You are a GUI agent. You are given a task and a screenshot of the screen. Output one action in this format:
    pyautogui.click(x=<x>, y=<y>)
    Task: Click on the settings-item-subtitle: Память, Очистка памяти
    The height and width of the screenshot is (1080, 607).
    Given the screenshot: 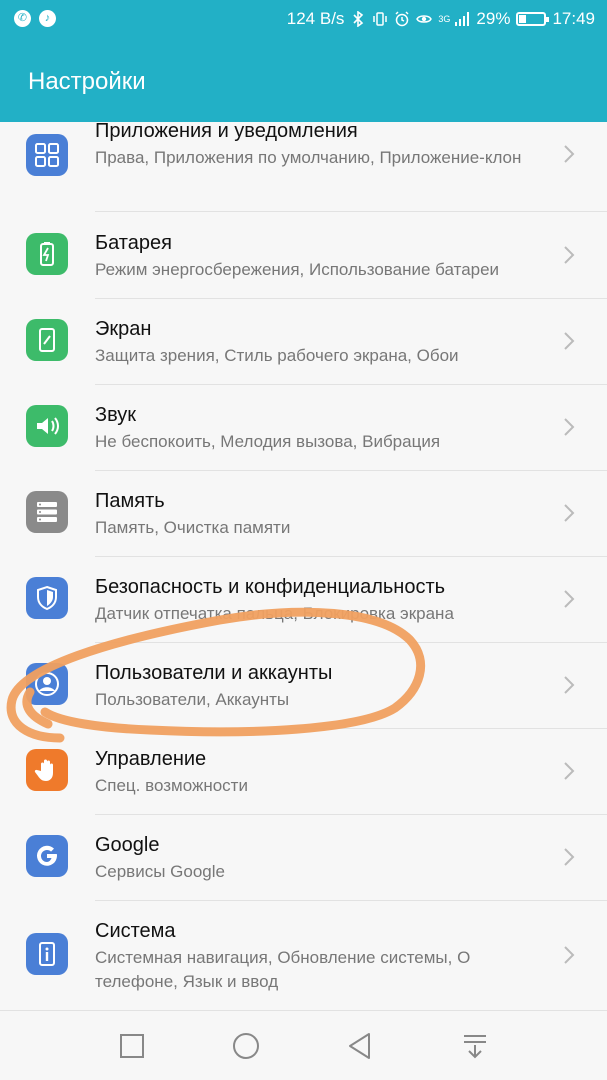 What is the action you would take?
    pyautogui.click(x=193, y=527)
    